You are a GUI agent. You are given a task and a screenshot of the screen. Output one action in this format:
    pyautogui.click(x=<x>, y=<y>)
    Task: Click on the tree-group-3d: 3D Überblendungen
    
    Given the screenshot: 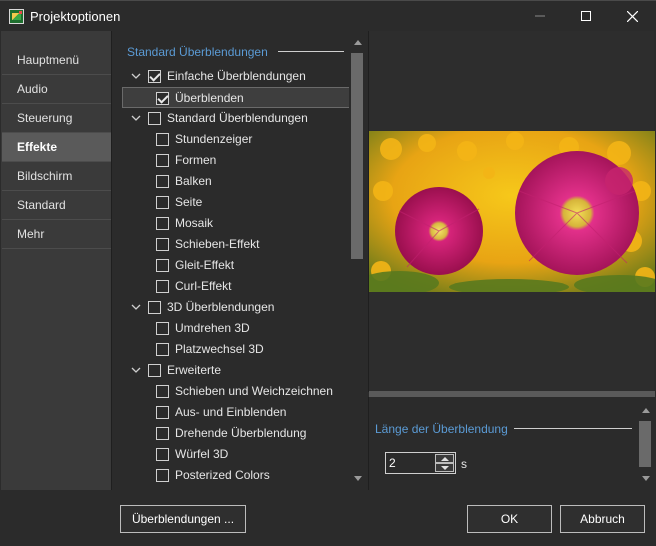 What is the action you would take?
    pyautogui.click(x=231, y=307)
    